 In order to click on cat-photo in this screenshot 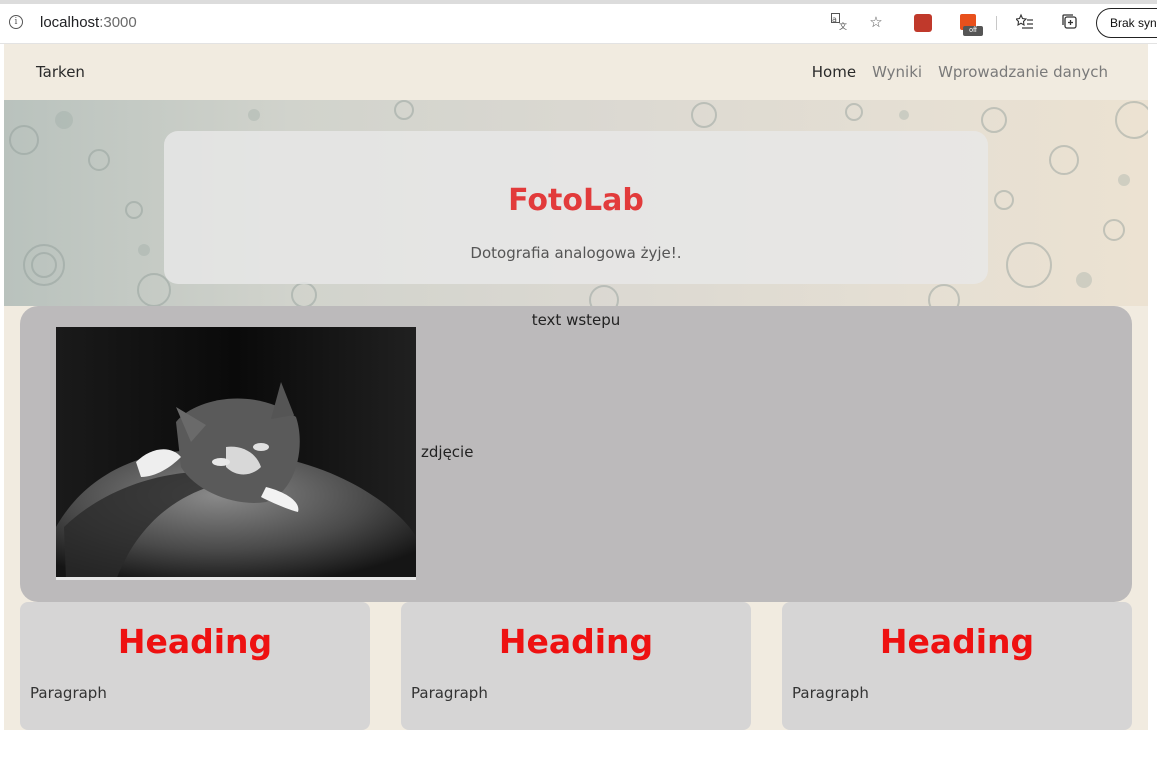, I will do `click(236, 453)`.